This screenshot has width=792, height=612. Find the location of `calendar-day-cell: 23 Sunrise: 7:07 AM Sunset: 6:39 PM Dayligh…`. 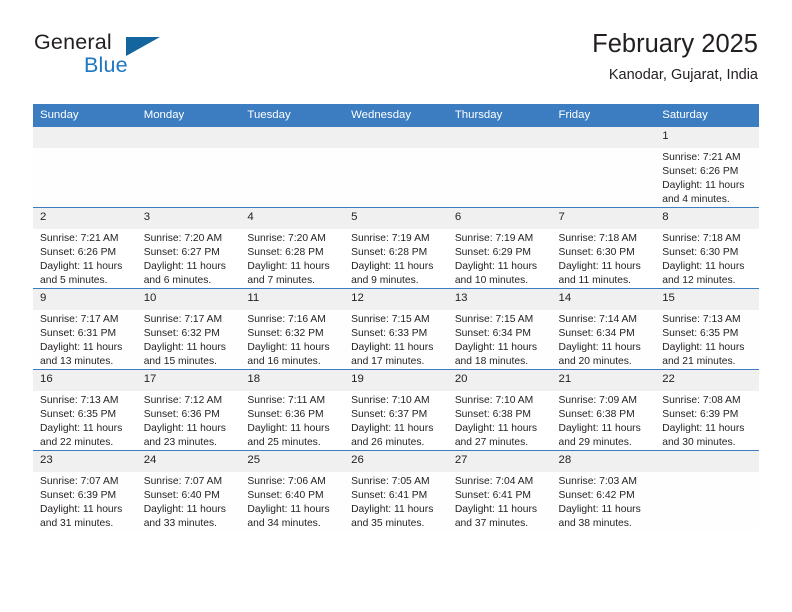

calendar-day-cell: 23 Sunrise: 7:07 AM Sunset: 6:39 PM Dayligh… is located at coordinates (85, 490).